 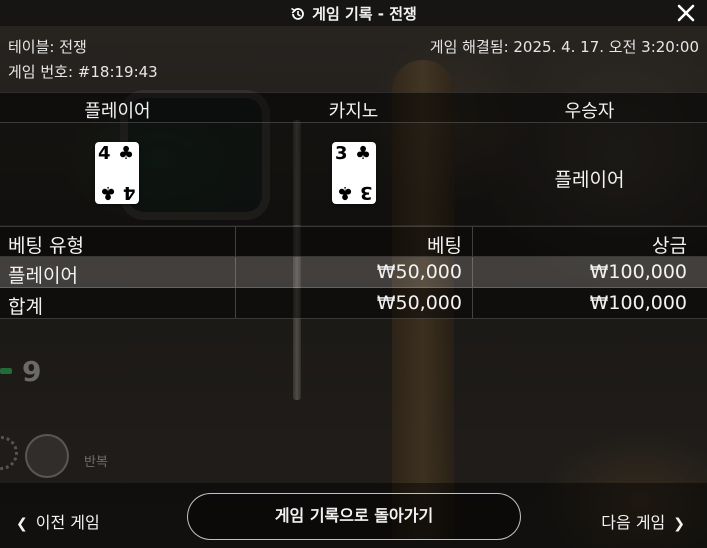 What do you see at coordinates (679, 524) in the screenshot?
I see `chevron-right-icon: ❯` at bounding box center [679, 524].